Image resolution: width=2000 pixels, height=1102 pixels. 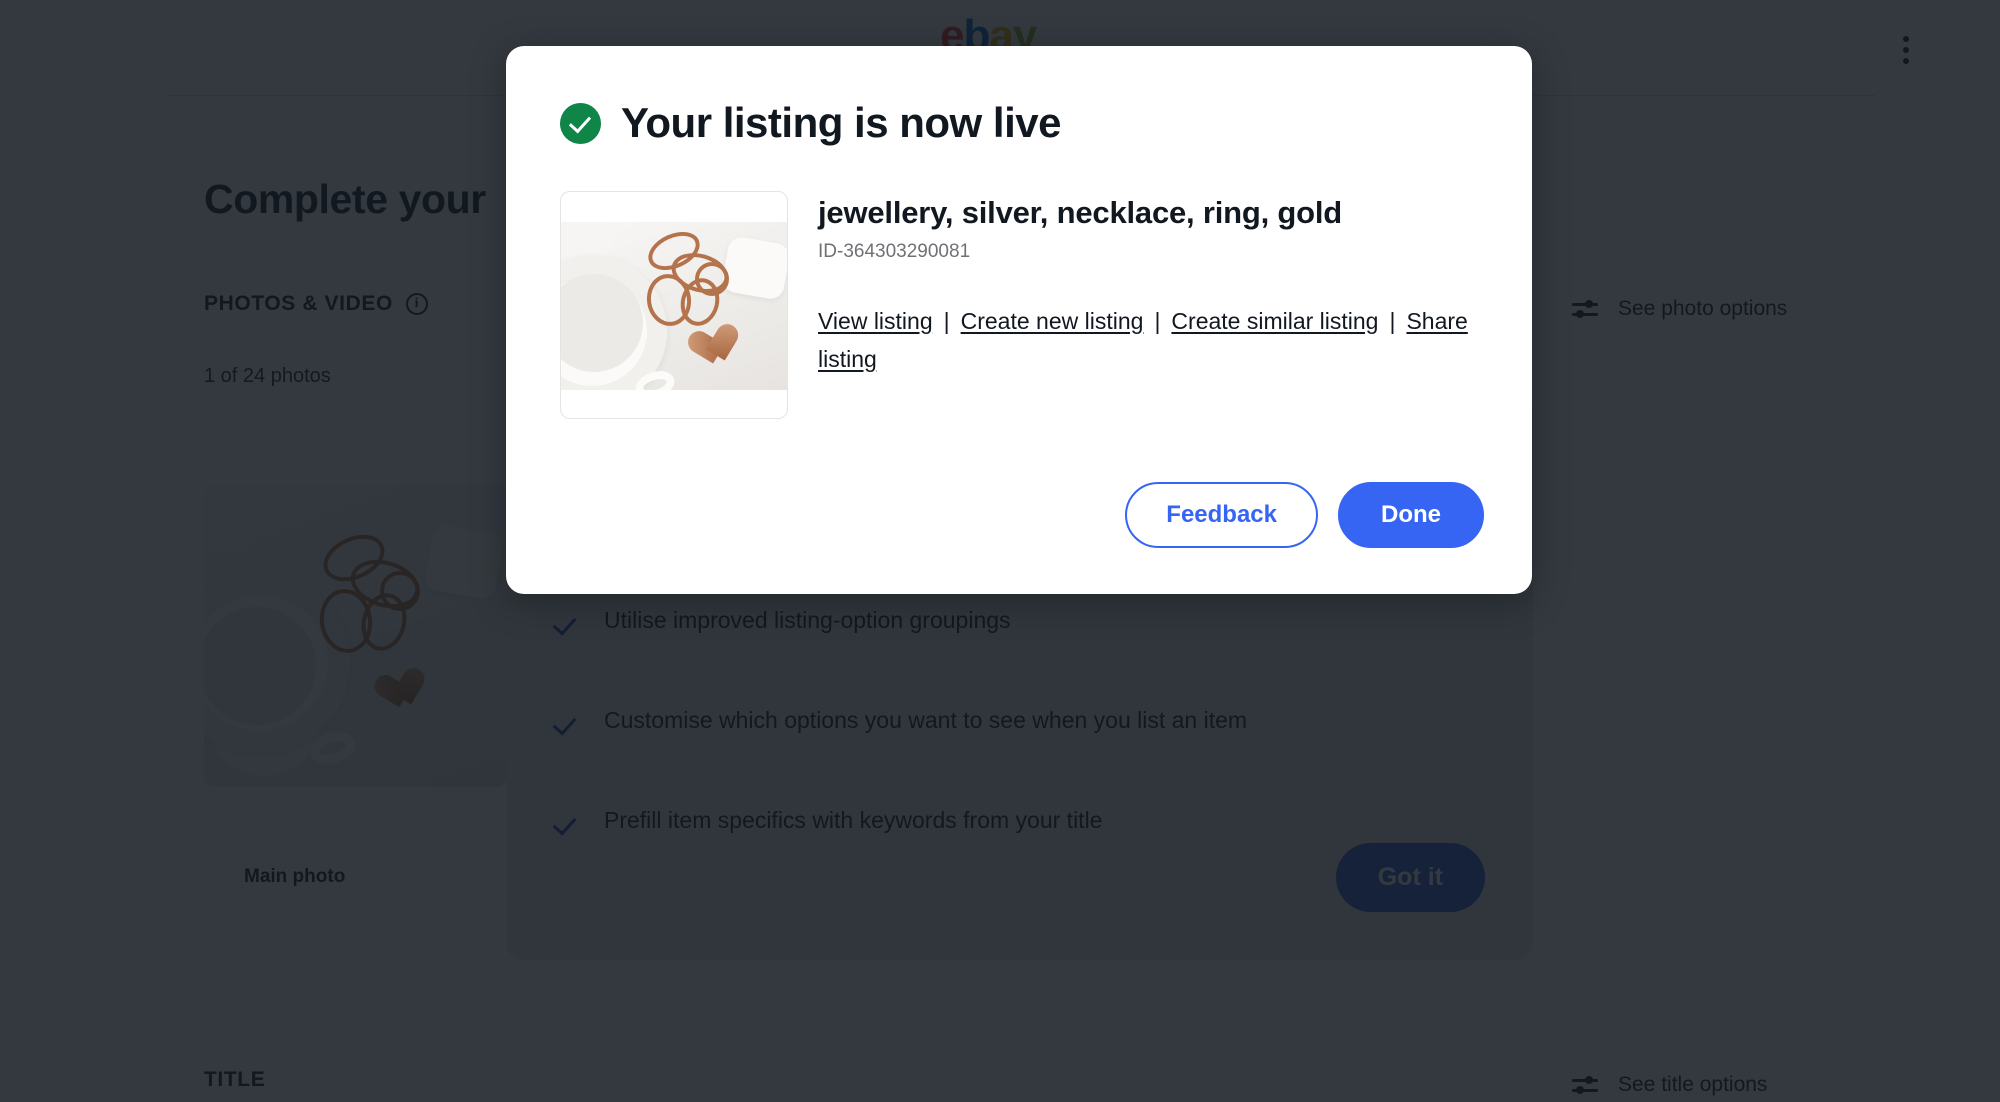 I want to click on see-title-options-label: See title options, so click(x=1693, y=1084).